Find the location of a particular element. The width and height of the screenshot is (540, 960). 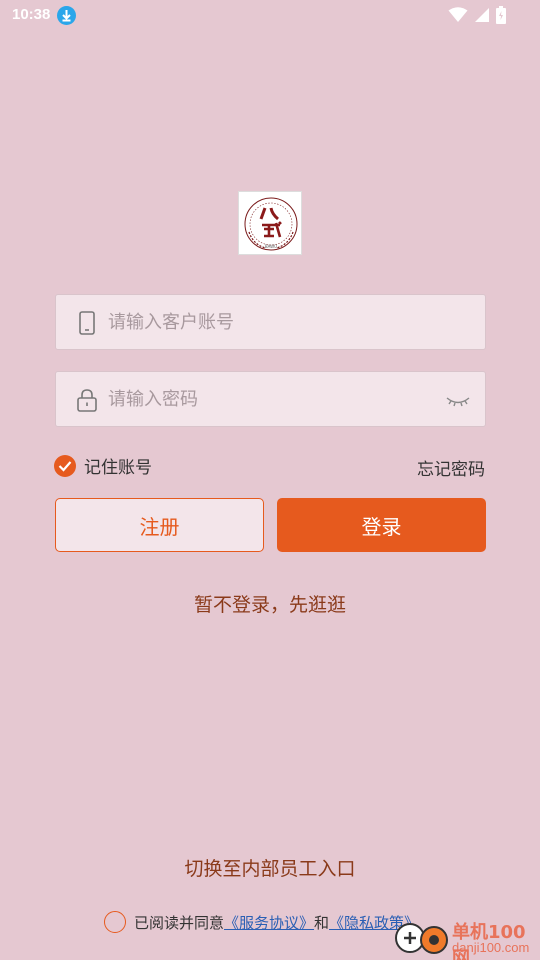

guest-browse-link: 暂不登录，先逛逛 is located at coordinates (270, 603).